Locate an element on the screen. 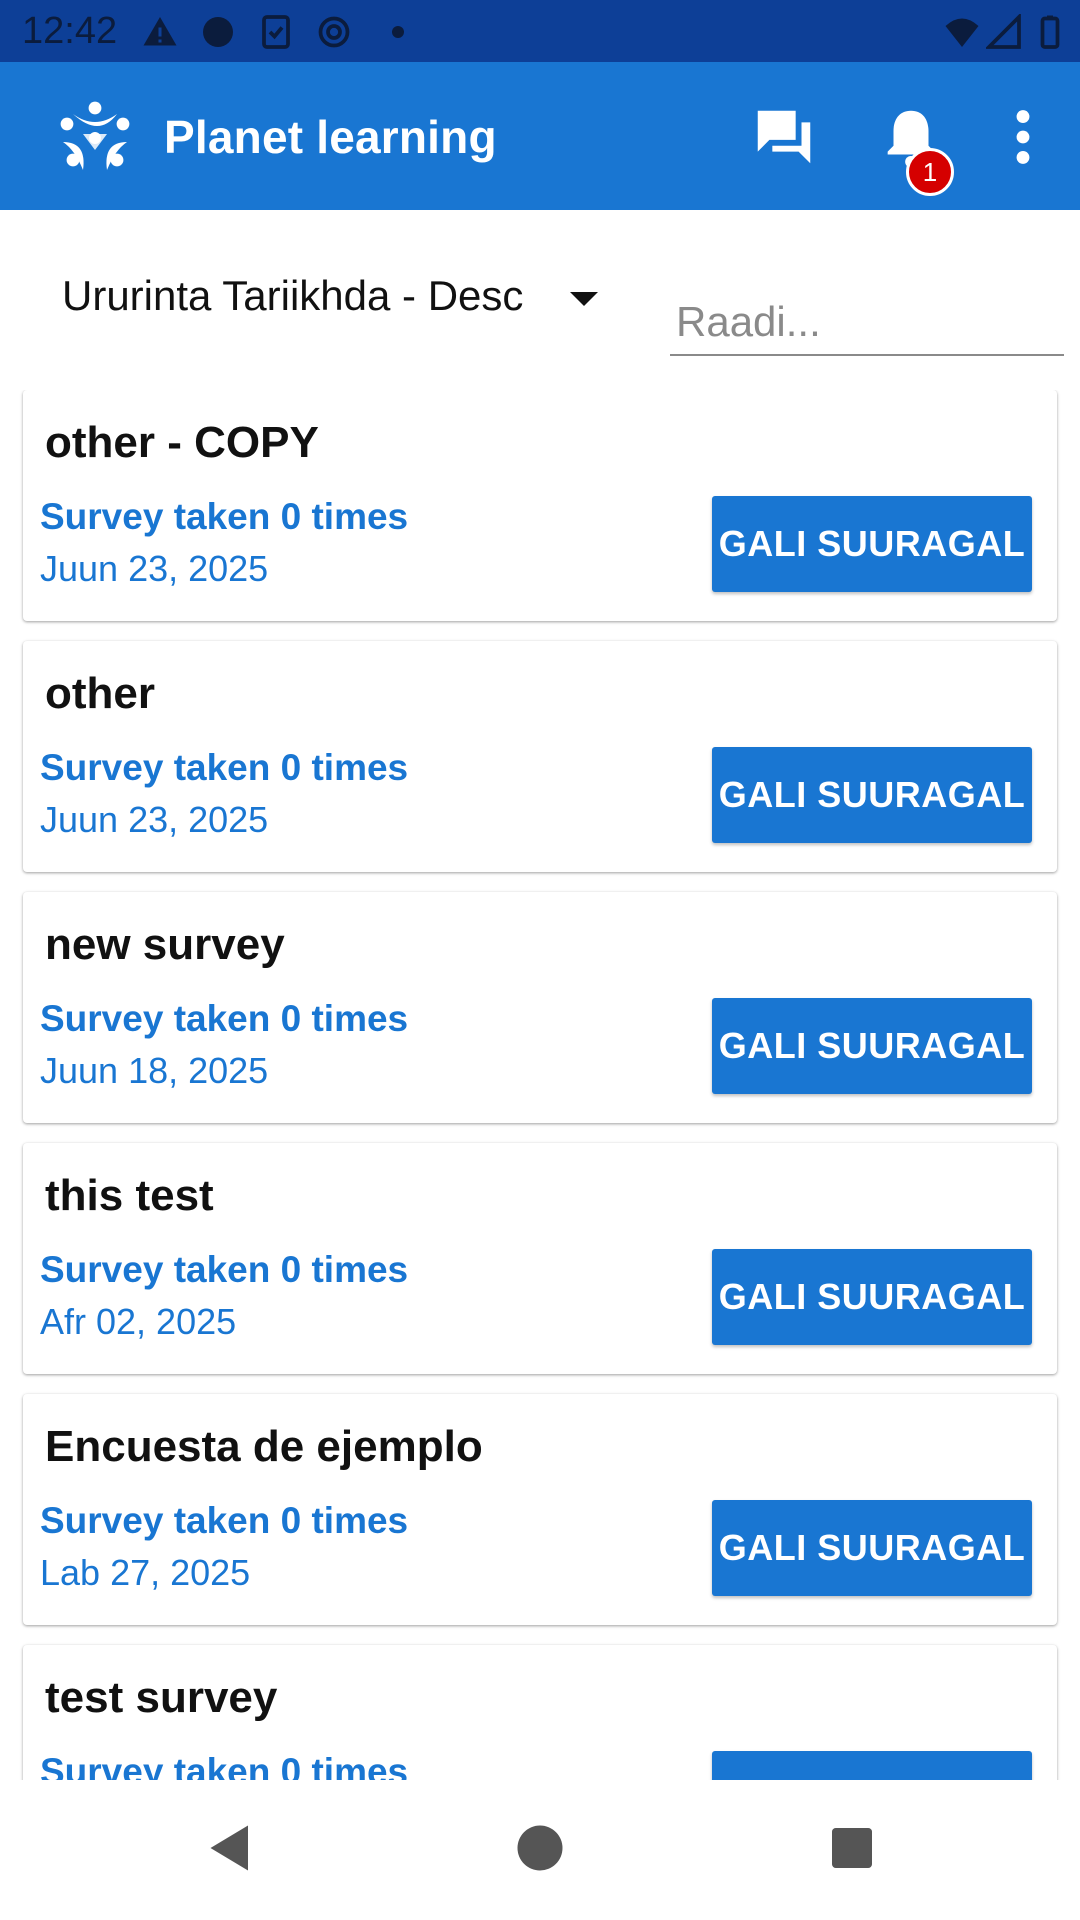 Image resolution: width=1080 pixels, height=1920 pixels. circle-icon is located at coordinates (218, 32).